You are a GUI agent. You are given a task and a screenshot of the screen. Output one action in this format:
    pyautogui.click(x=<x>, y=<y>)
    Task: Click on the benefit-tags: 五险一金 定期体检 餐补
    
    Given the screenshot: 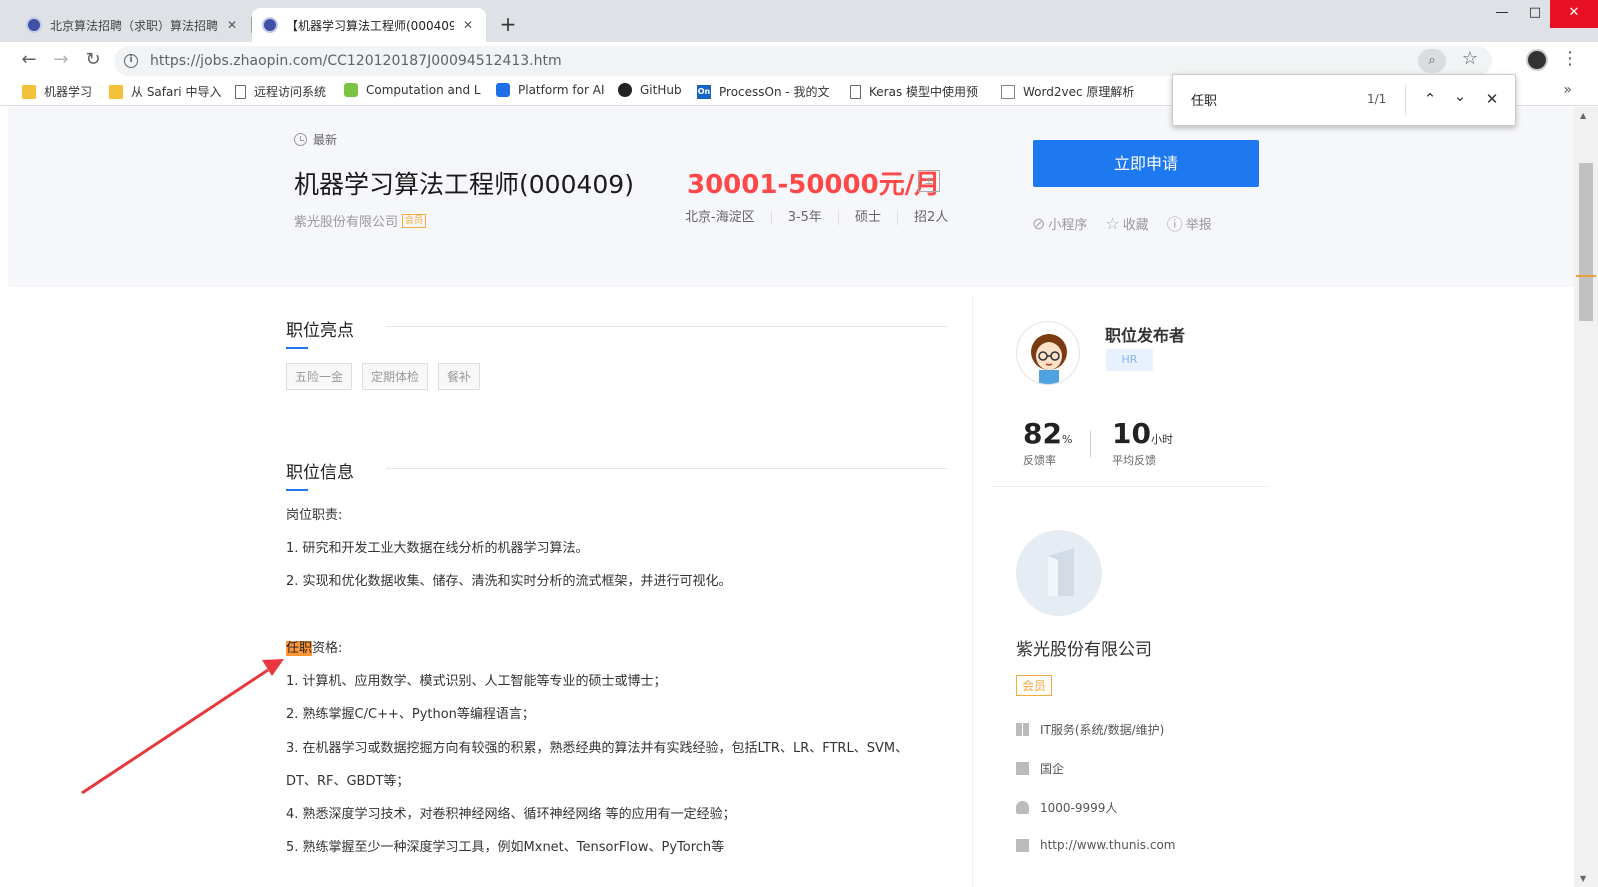 What is the action you would take?
    pyautogui.click(x=388, y=376)
    